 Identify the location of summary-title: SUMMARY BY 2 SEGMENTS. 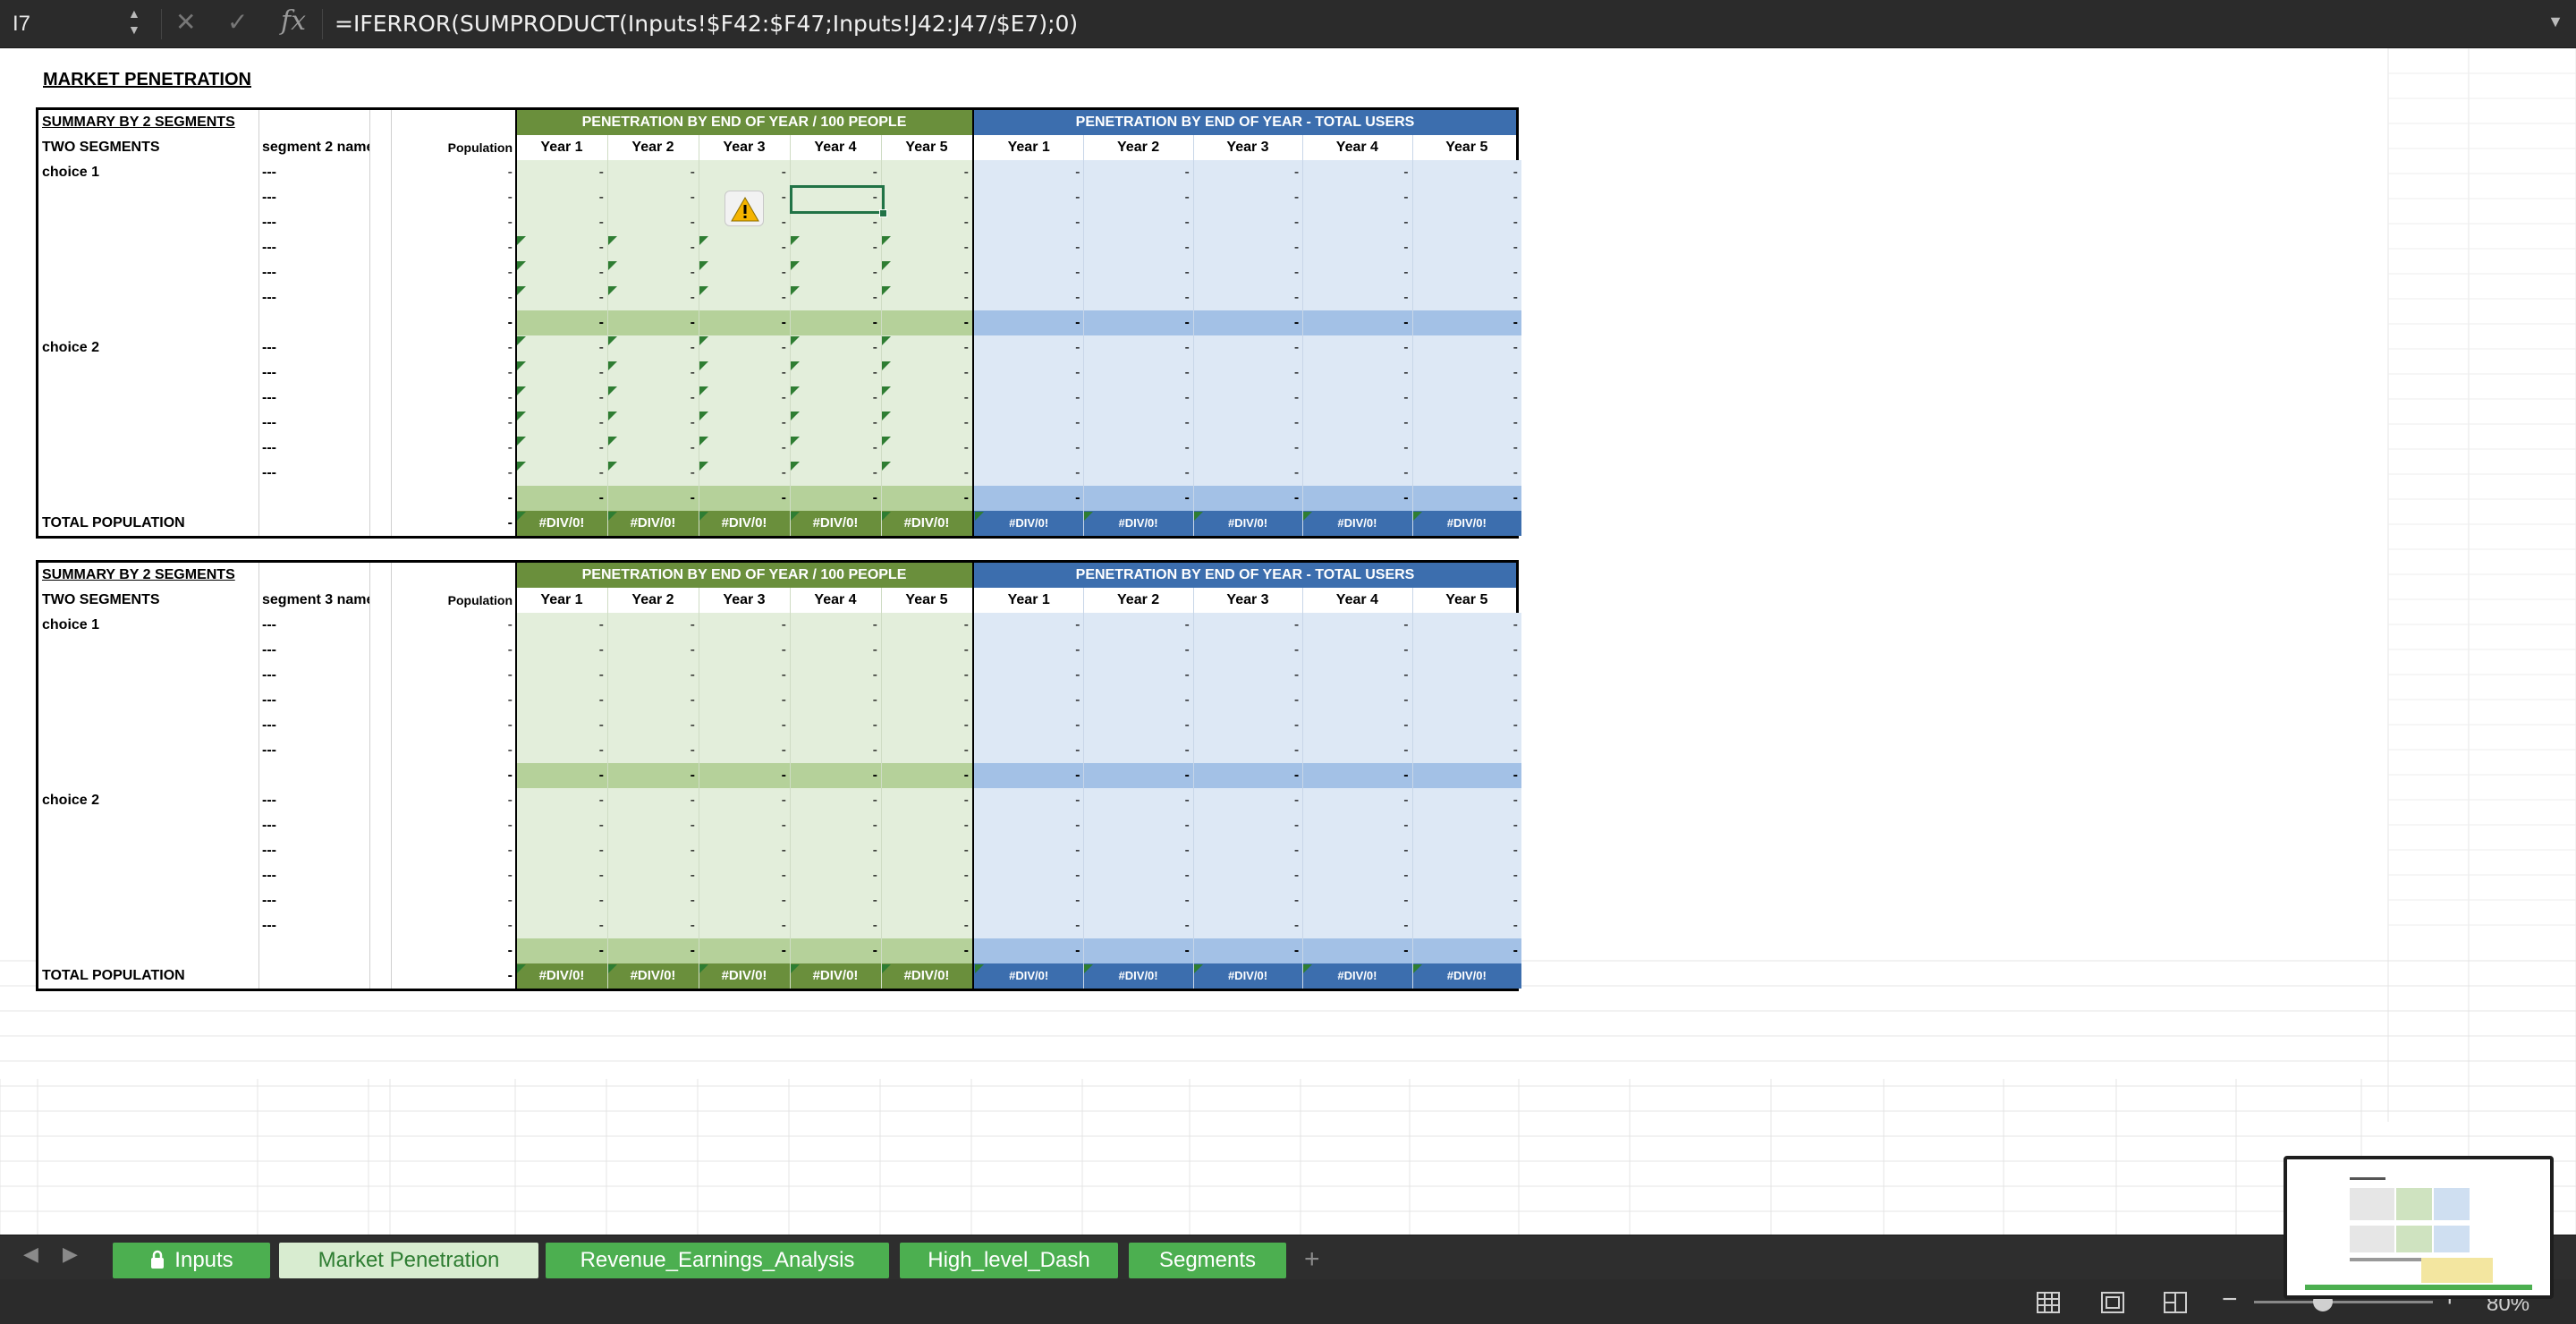
(148, 575).